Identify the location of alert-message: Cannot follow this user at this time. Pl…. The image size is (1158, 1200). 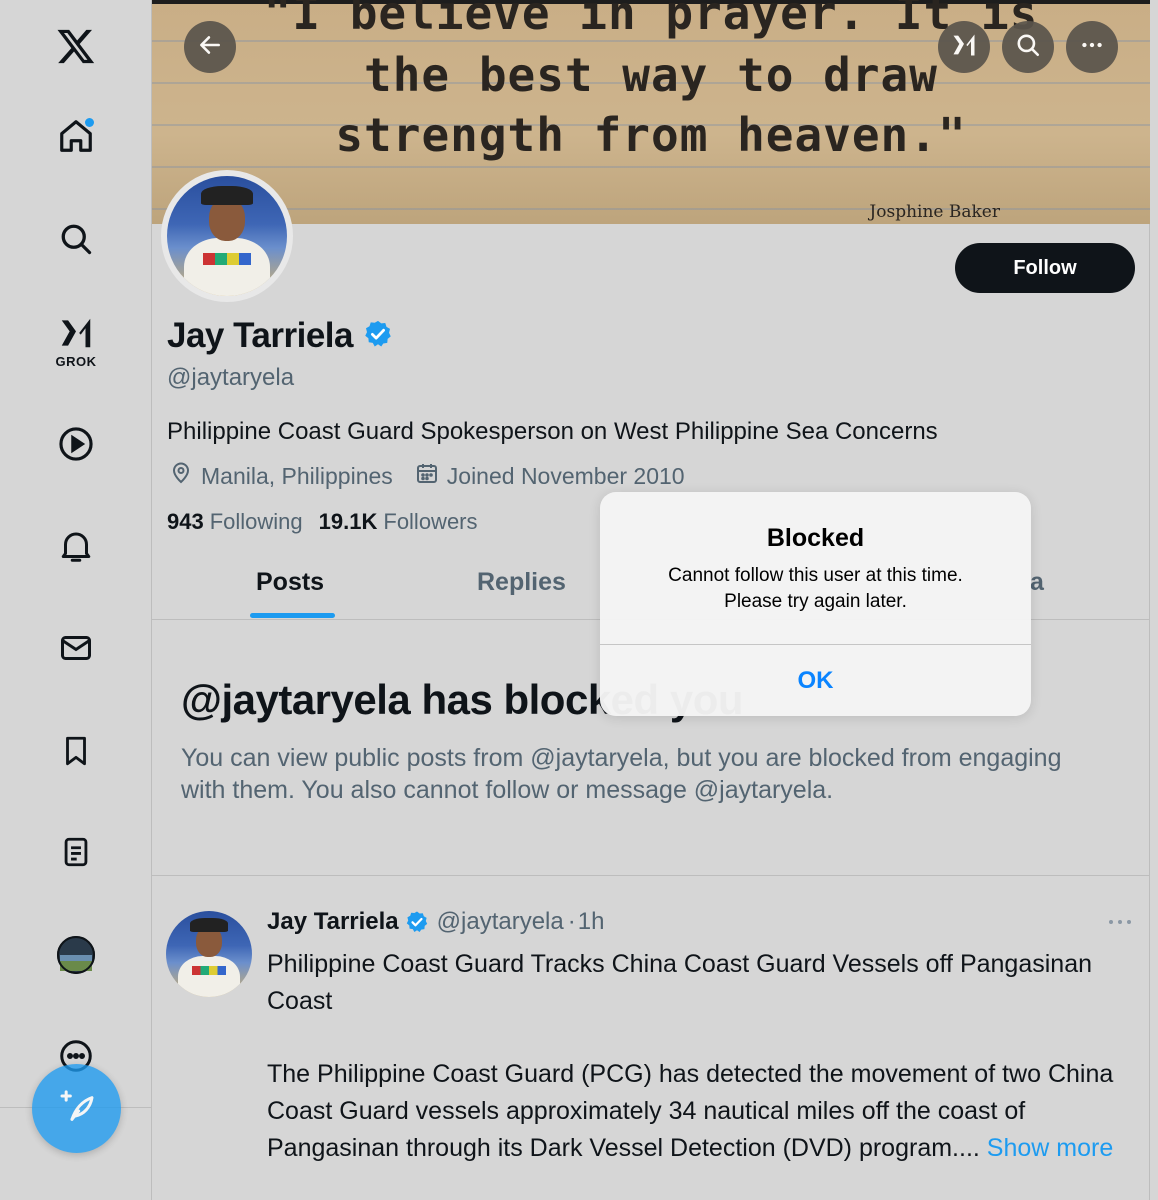
(815, 589).